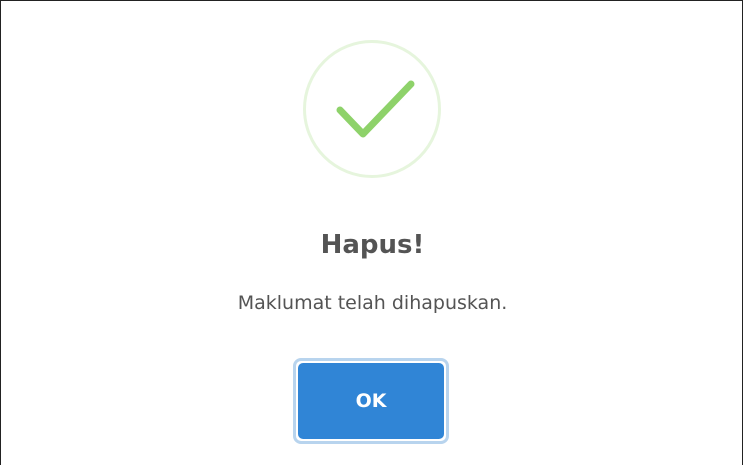 The height and width of the screenshot is (465, 743). I want to click on success-check-icon, so click(372, 109).